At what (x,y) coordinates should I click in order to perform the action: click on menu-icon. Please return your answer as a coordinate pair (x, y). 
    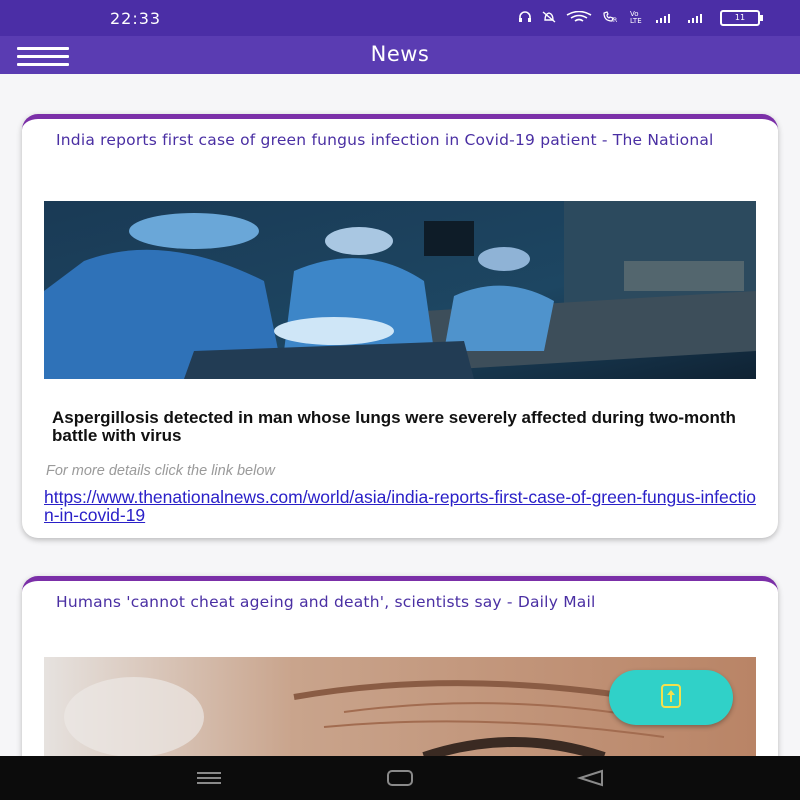
    Looking at the image, I should click on (209, 778).